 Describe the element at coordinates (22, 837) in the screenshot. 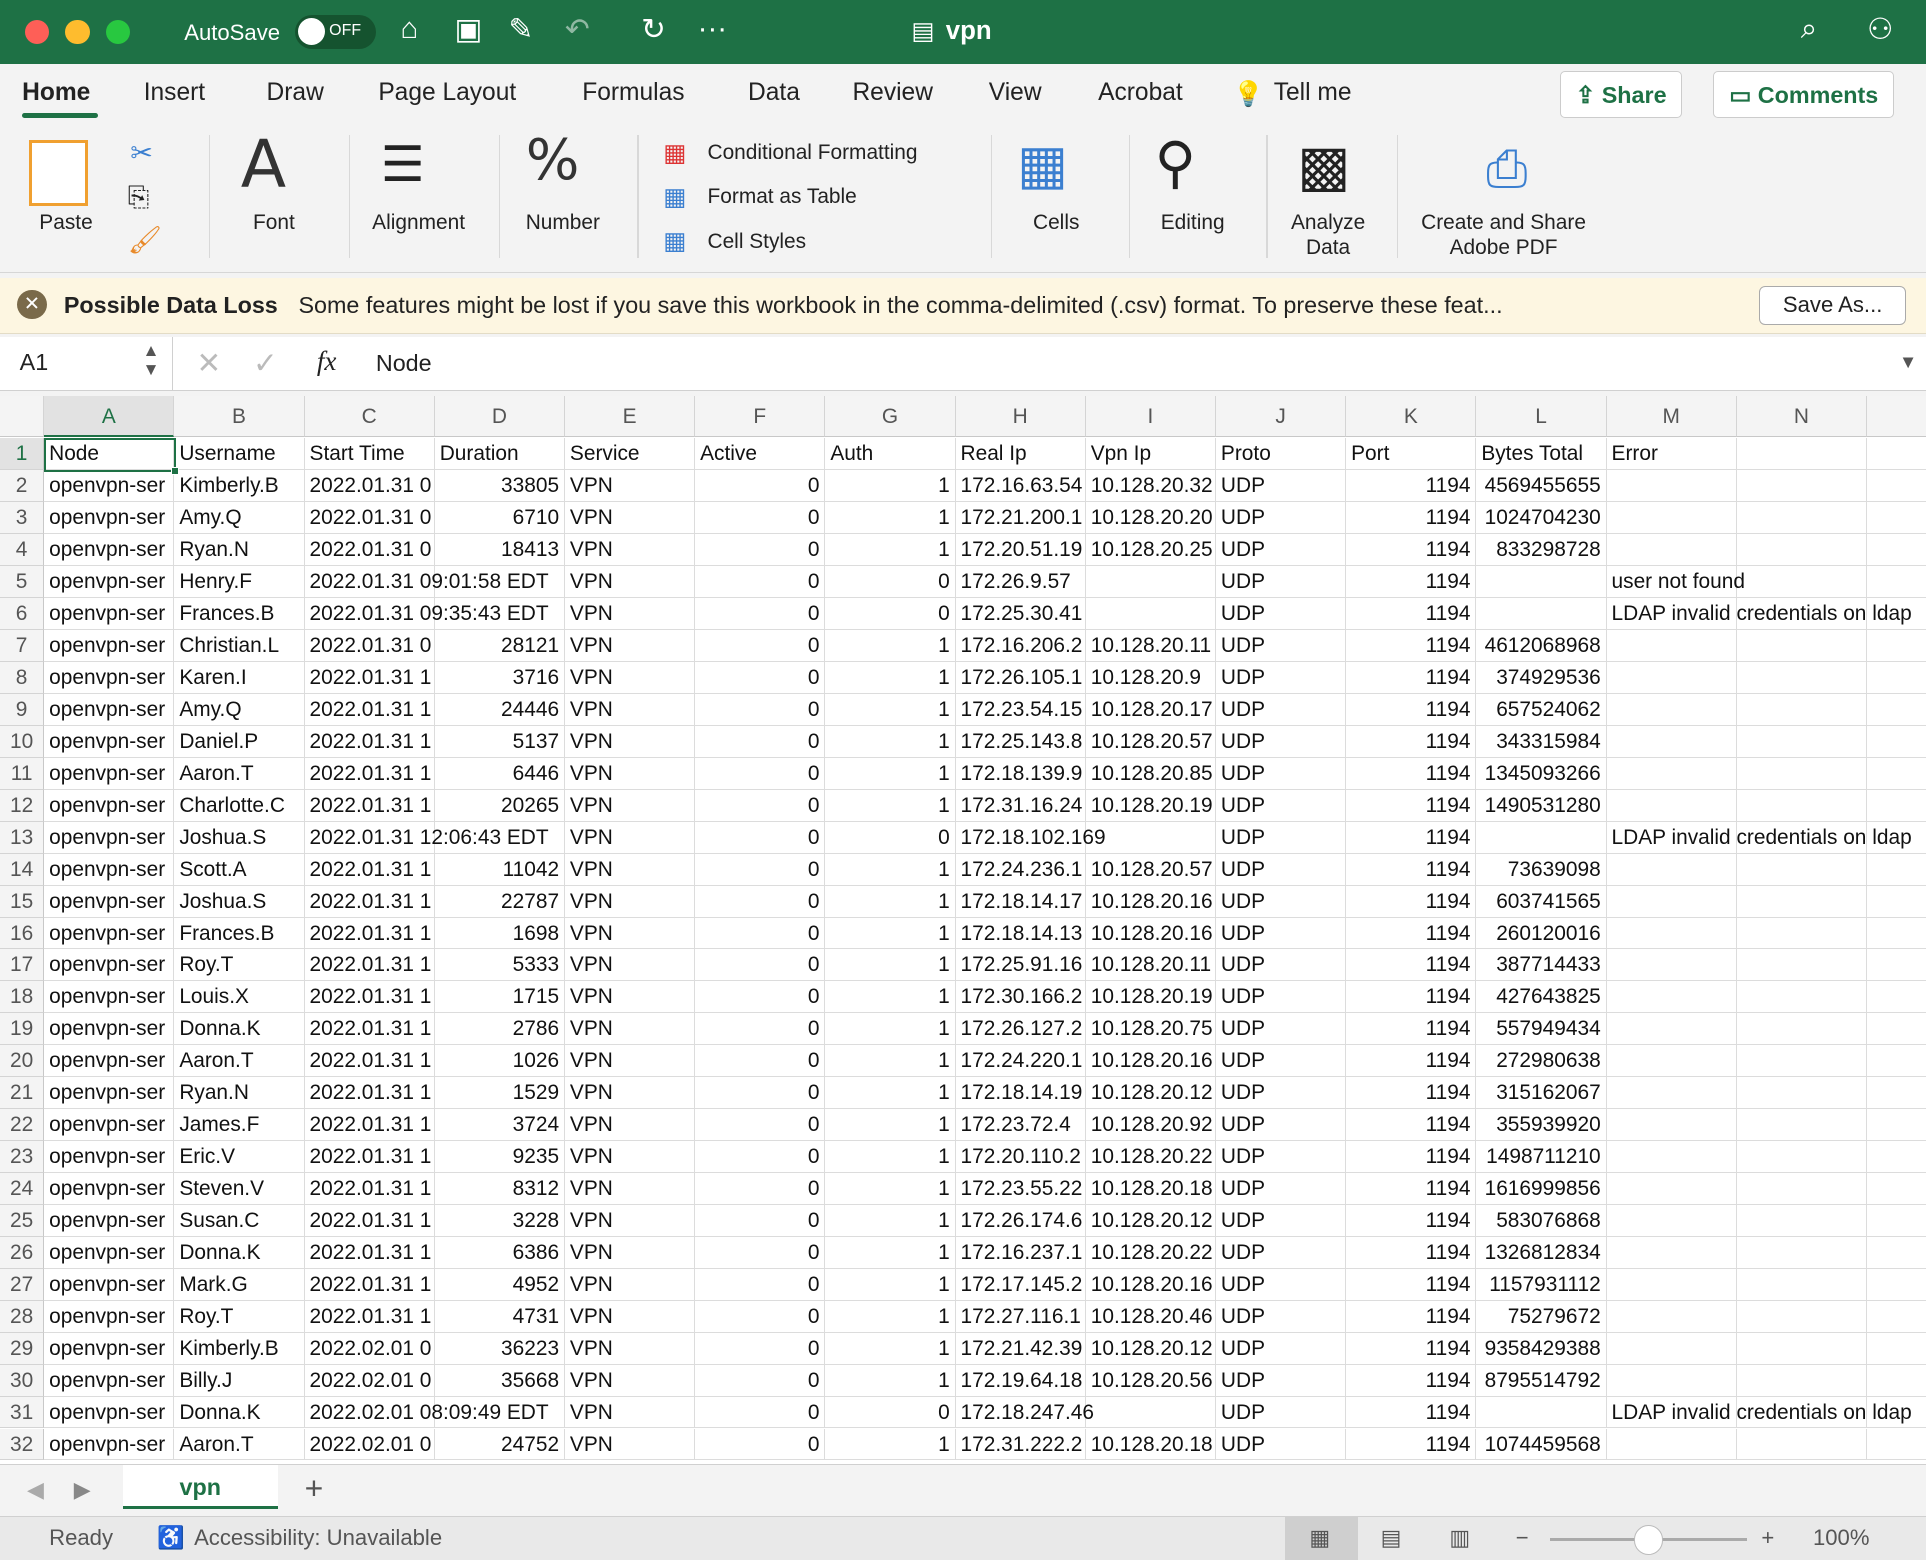

I see `row-header: 13` at that location.